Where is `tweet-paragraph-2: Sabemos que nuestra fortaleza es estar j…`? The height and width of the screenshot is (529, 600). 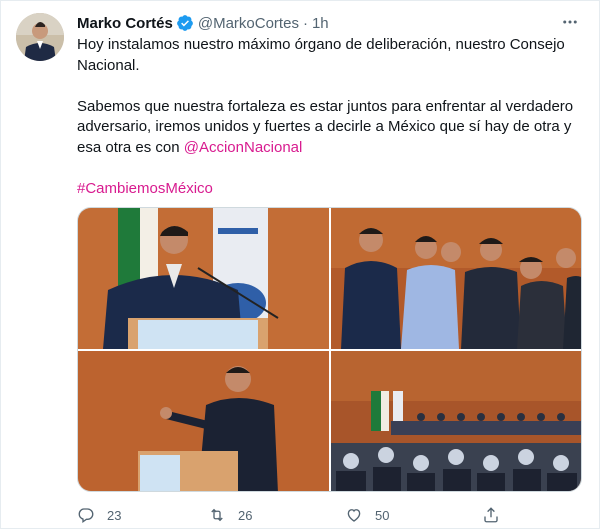
tweet-paragraph-2: Sabemos que nuestra fortaleza es estar j… is located at coordinates (327, 128).